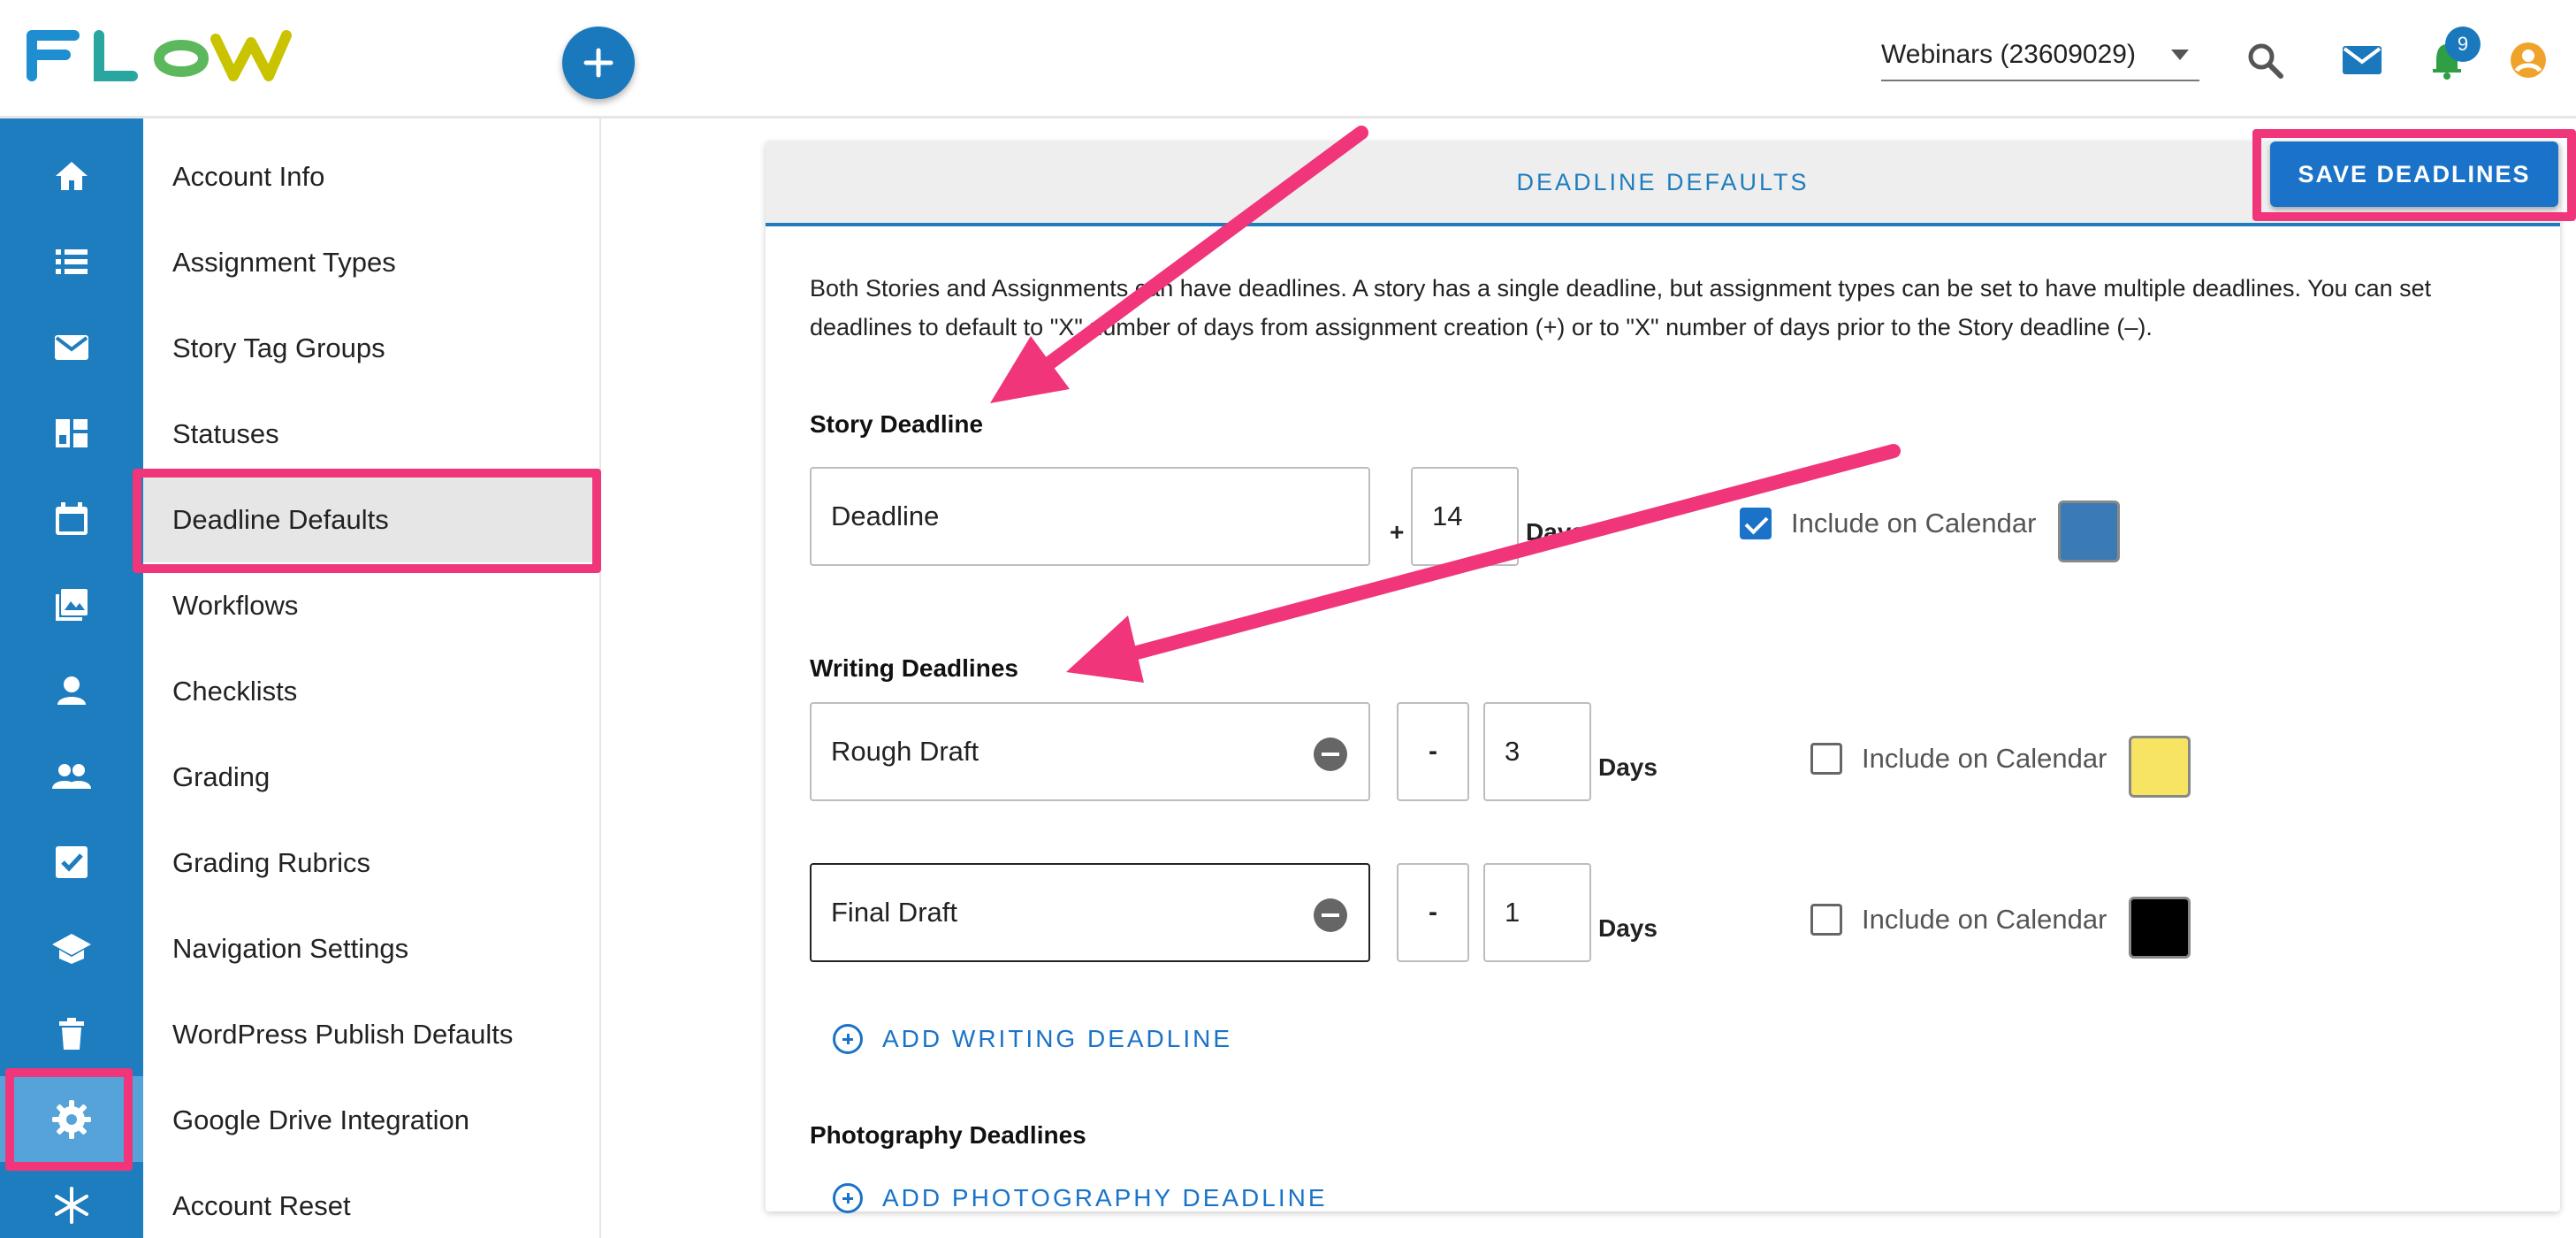 Image resolution: width=2576 pixels, height=1238 pixels. Describe the element at coordinates (2008, 54) in the screenshot. I see `organization-select-value: Webinars (23609029)` at that location.